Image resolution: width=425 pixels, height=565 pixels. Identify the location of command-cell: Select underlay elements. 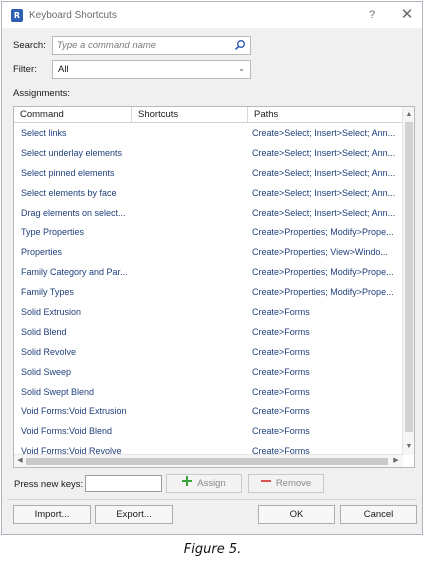
(72, 152).